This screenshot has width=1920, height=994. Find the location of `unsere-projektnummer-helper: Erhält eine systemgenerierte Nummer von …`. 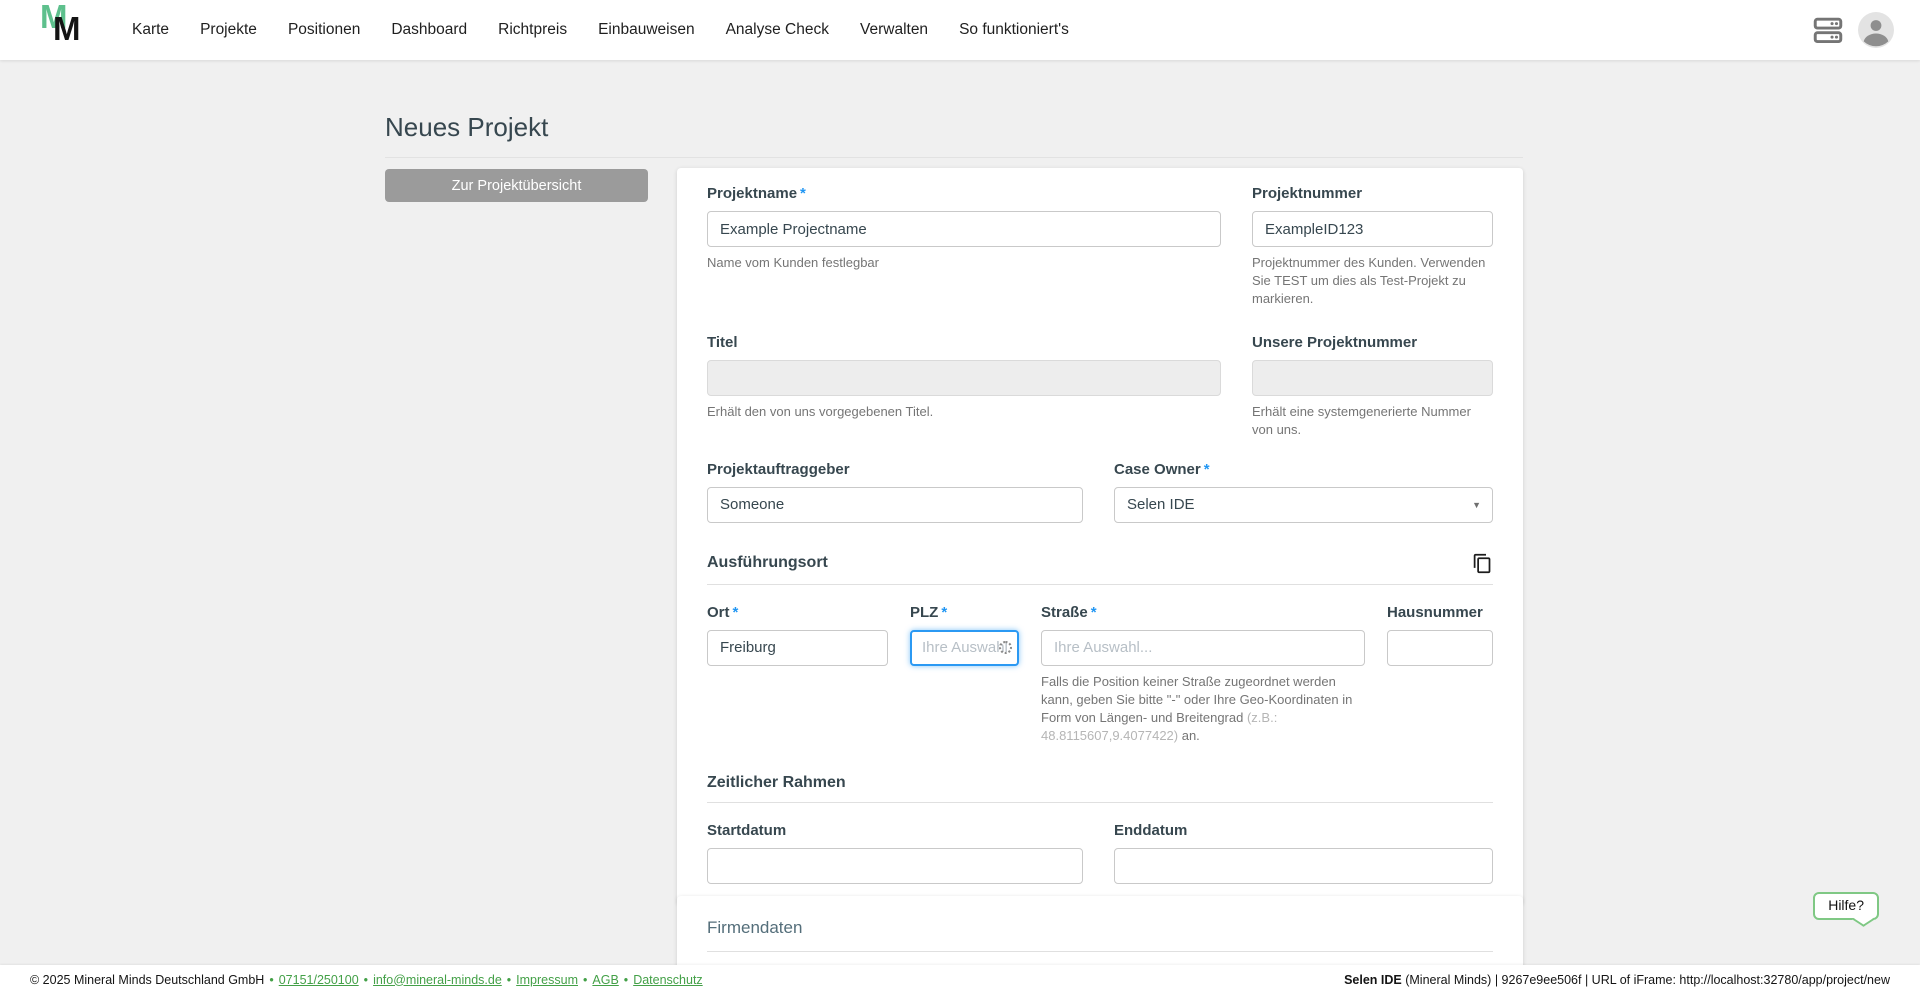

unsere-projektnummer-helper: Erhält eine systemgenerierte Nummer von … is located at coordinates (1361, 420).